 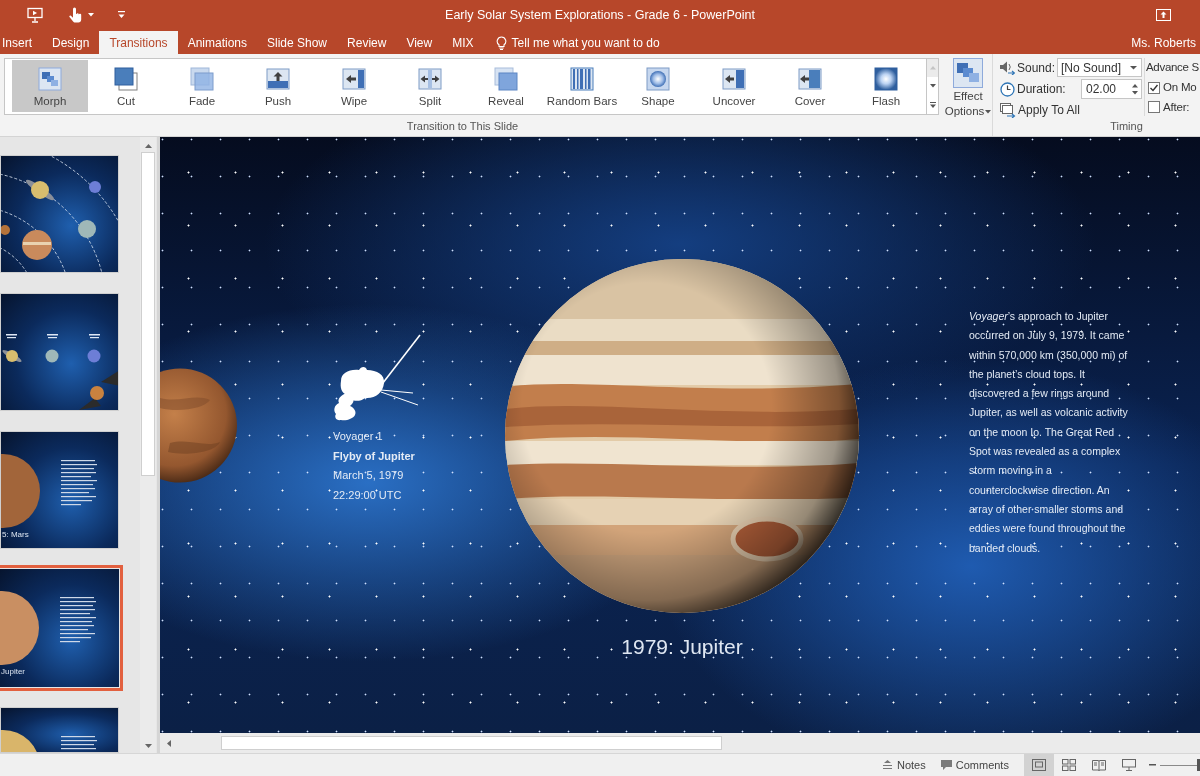 I want to click on ribbon-tab: Review, so click(x=367, y=42).